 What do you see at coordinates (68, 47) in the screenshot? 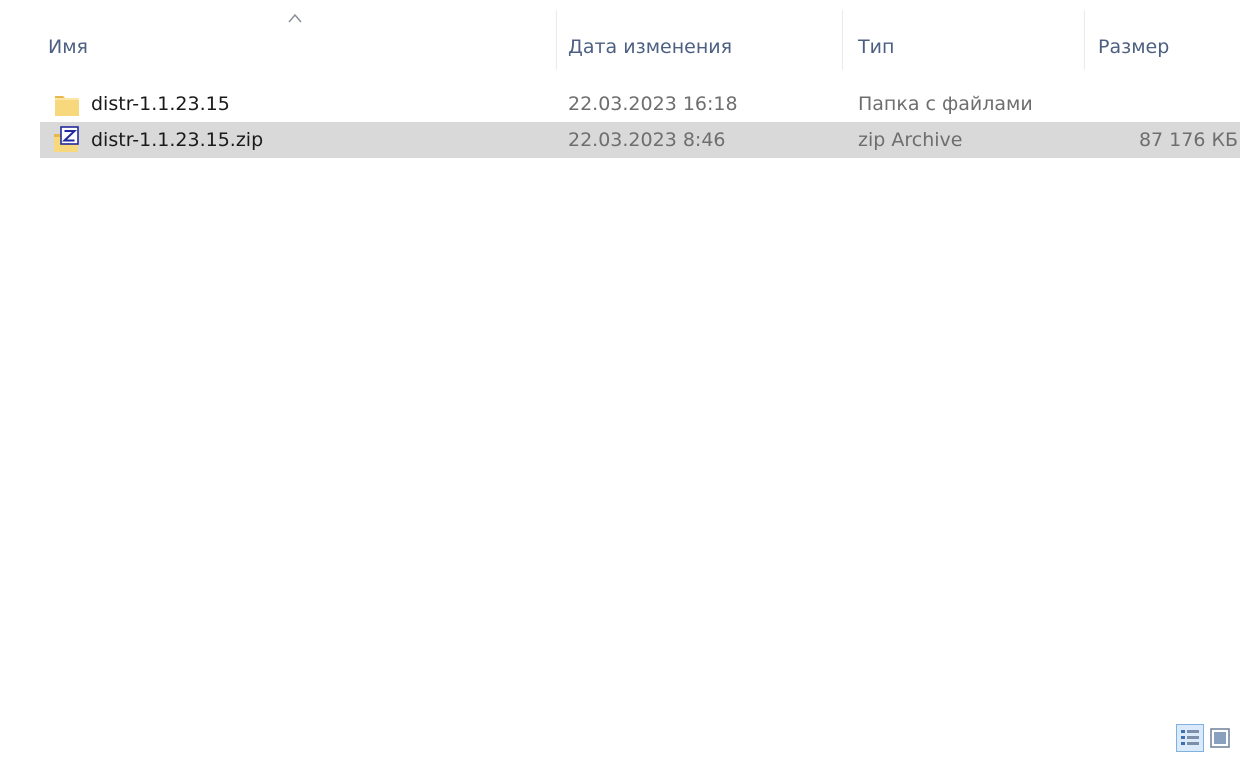
I see `column-header-name: Имя` at bounding box center [68, 47].